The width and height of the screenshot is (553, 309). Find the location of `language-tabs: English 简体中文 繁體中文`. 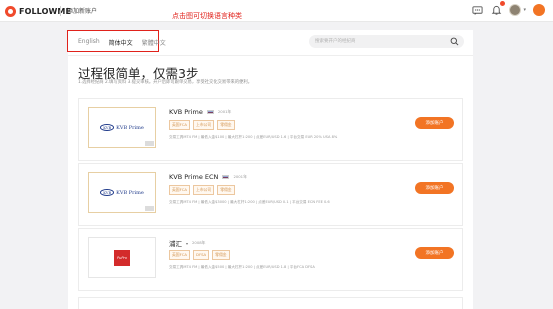

language-tabs: English 简体中文 繁體中文 is located at coordinates (122, 42).